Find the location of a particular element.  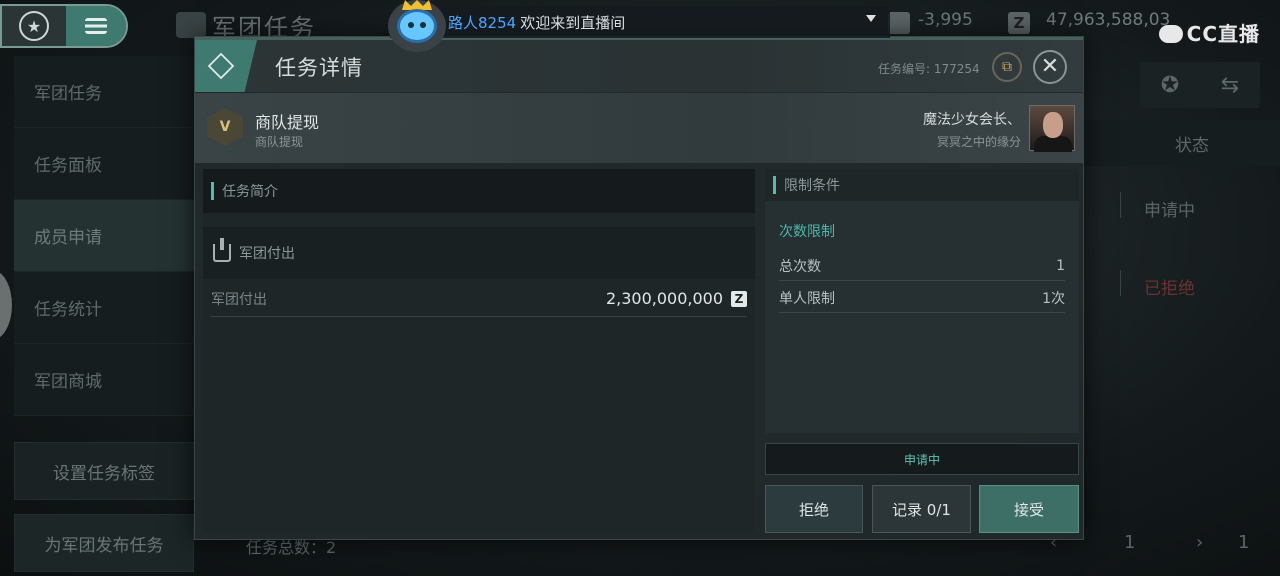

legion-payout-section: 军团付出 is located at coordinates (479, 253).